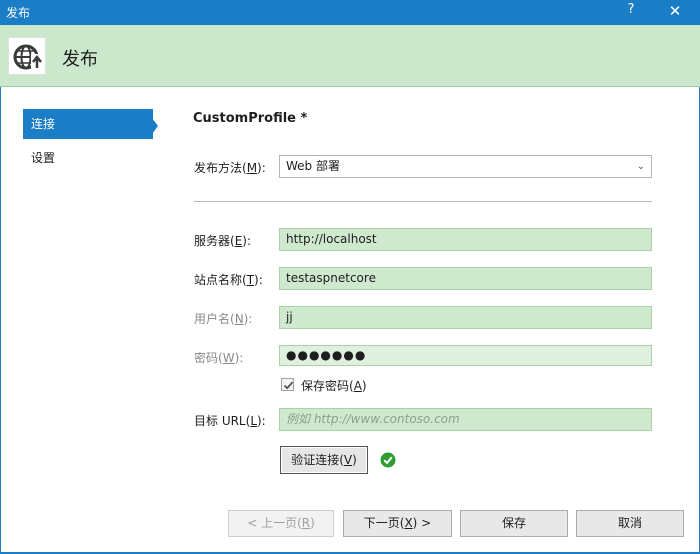 The height and width of the screenshot is (554, 700). I want to click on username-label: 用户名(N):, so click(223, 319).